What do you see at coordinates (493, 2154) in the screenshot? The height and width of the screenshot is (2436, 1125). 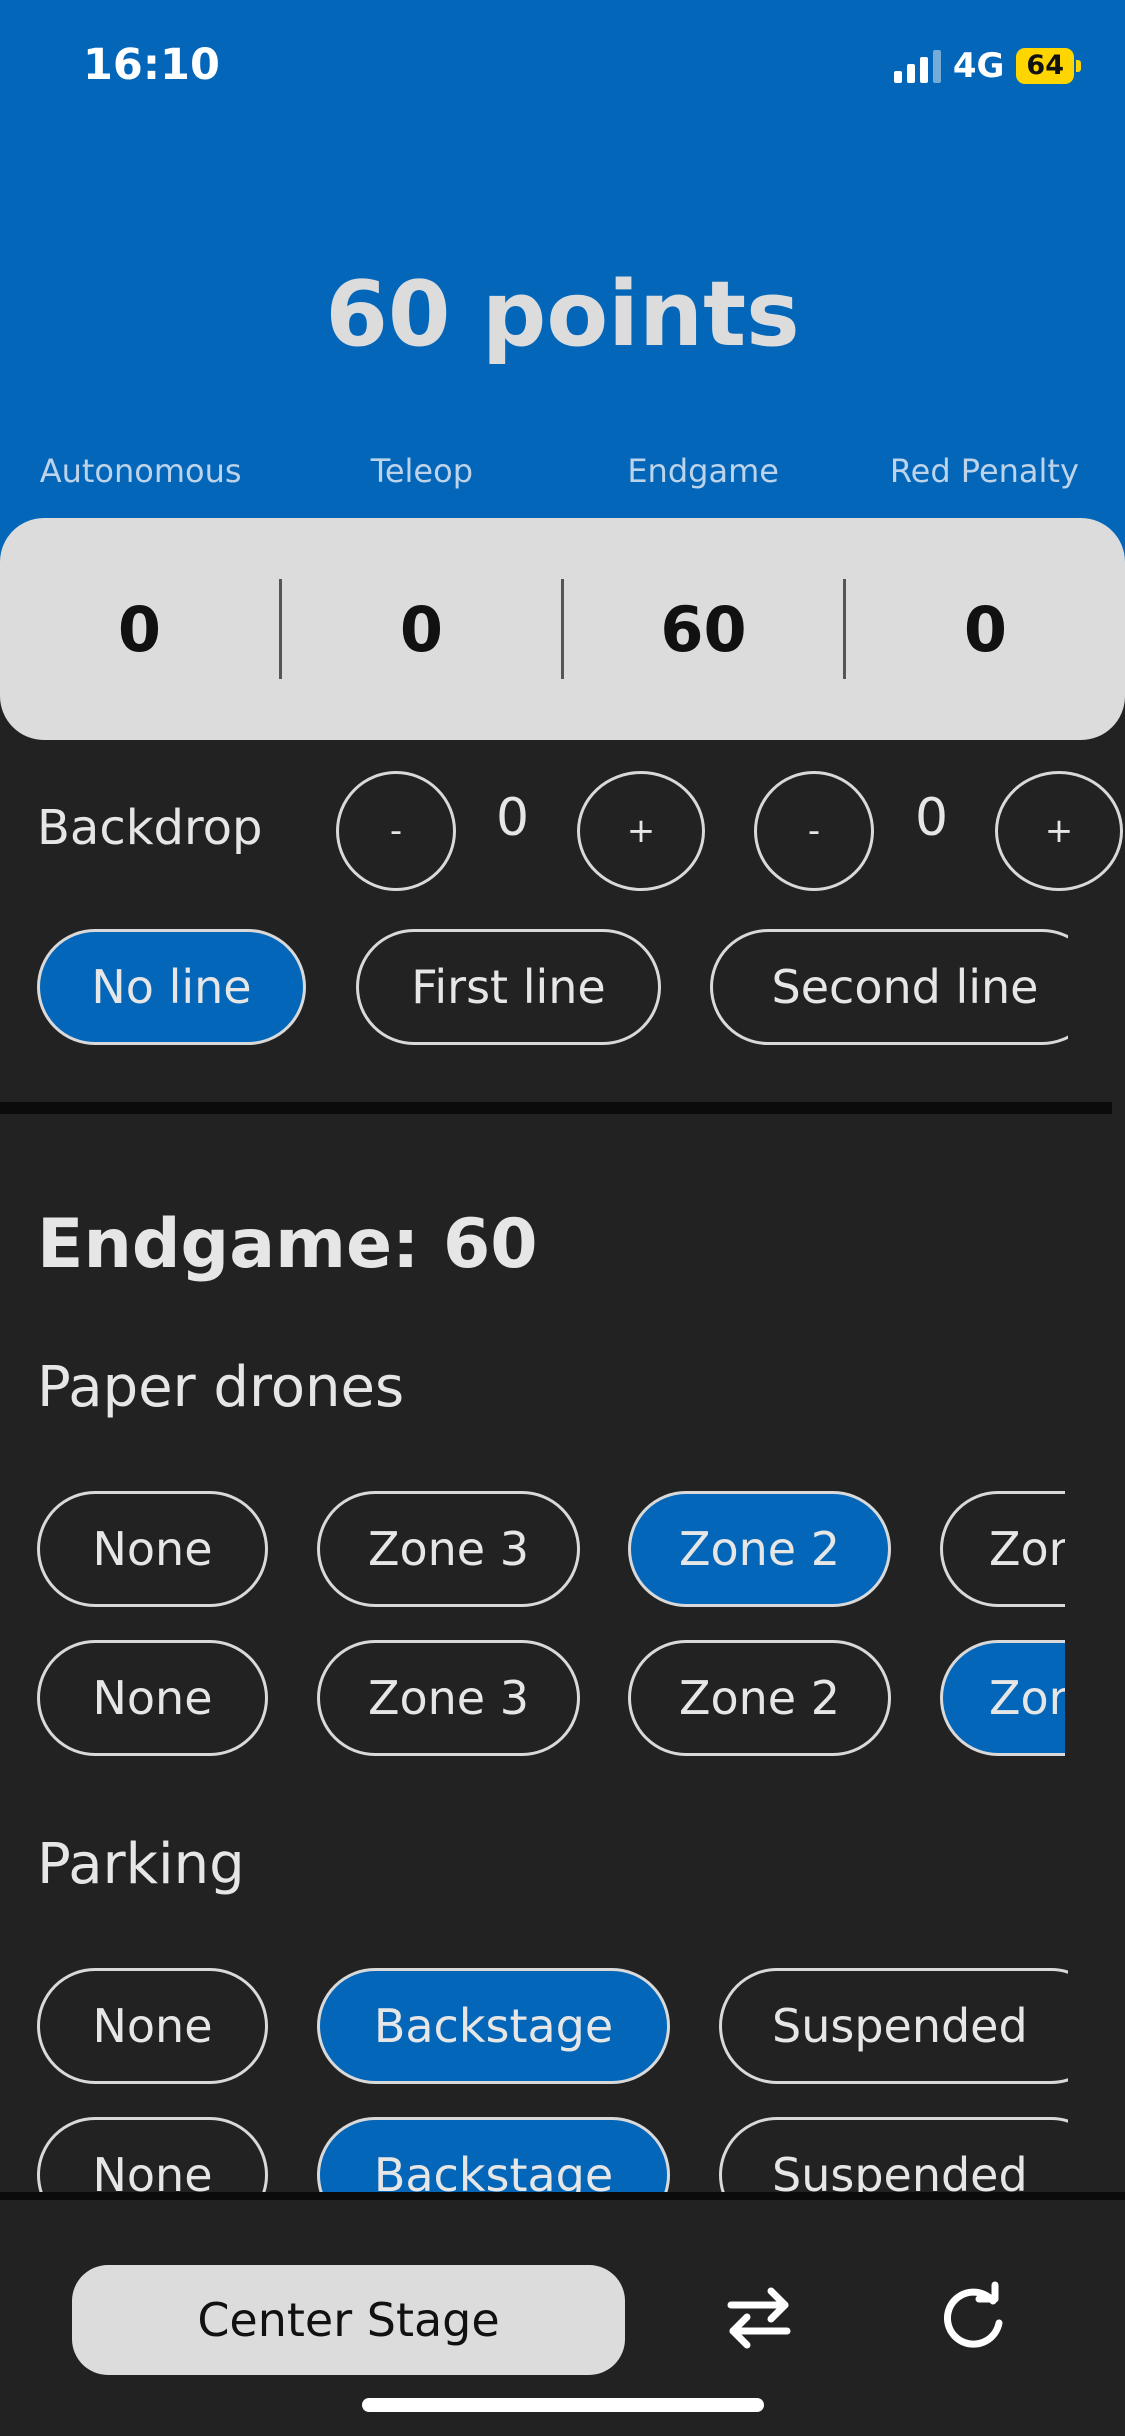 I see `parking2-option-backstage: Backstage` at bounding box center [493, 2154].